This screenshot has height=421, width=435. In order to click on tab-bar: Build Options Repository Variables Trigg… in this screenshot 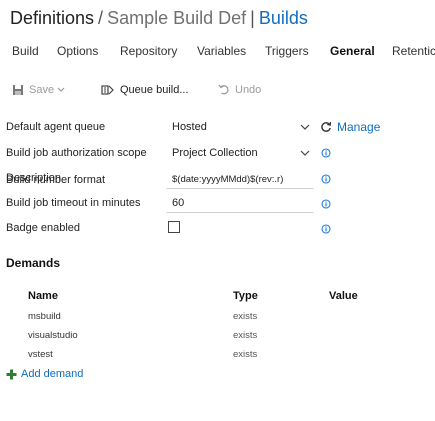, I will do `click(217, 52)`.